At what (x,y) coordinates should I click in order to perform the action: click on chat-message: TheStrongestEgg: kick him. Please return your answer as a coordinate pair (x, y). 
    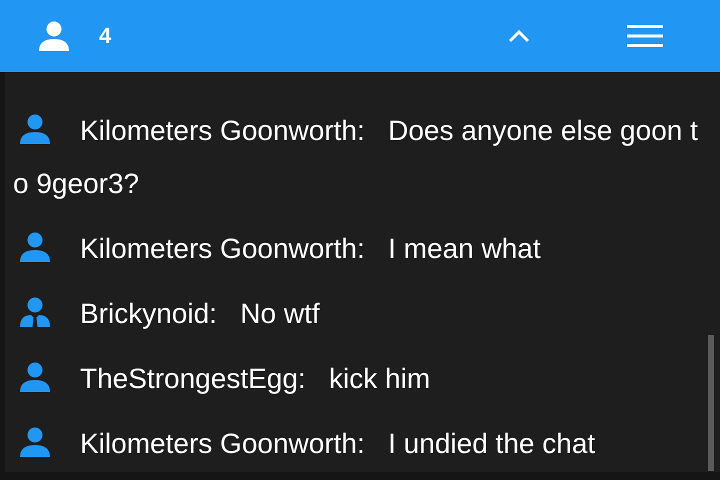
    Looking at the image, I should click on (255, 378).